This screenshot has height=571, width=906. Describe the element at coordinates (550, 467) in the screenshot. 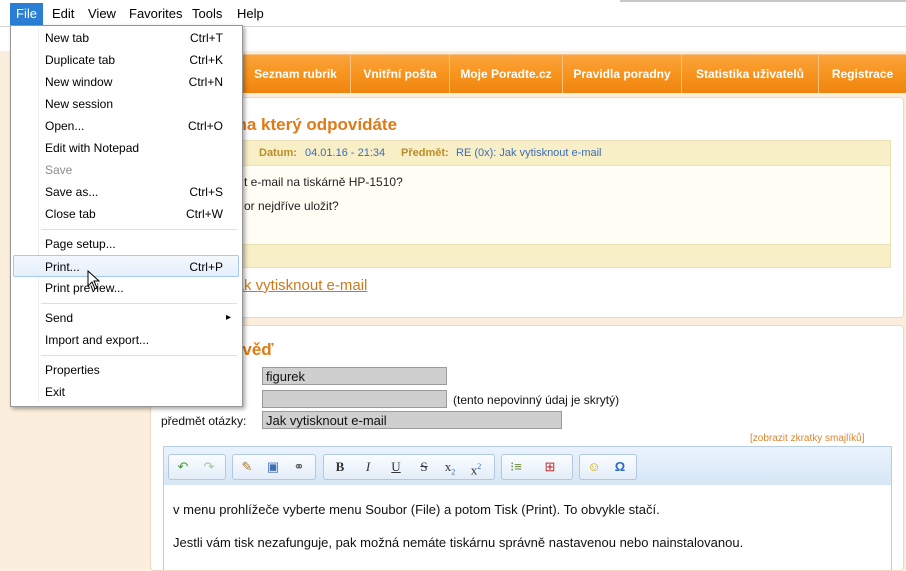

I see `table-icon: ⊞` at that location.